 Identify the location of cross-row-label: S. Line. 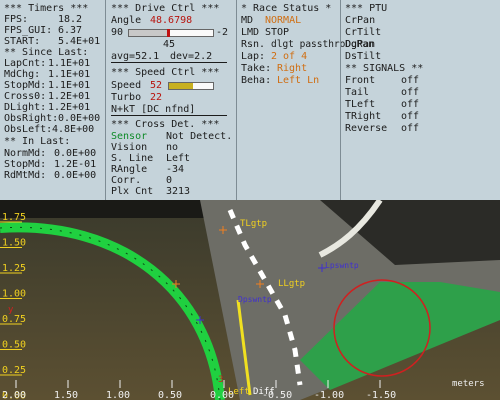
(132, 158).